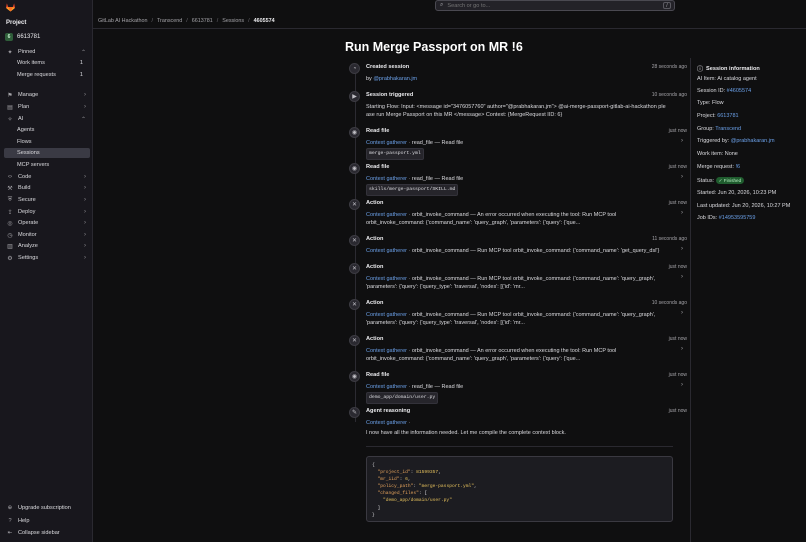 This screenshot has height=542, width=806. What do you see at coordinates (737, 218) in the screenshot?
I see `job-link: #14953595759` at bounding box center [737, 218].